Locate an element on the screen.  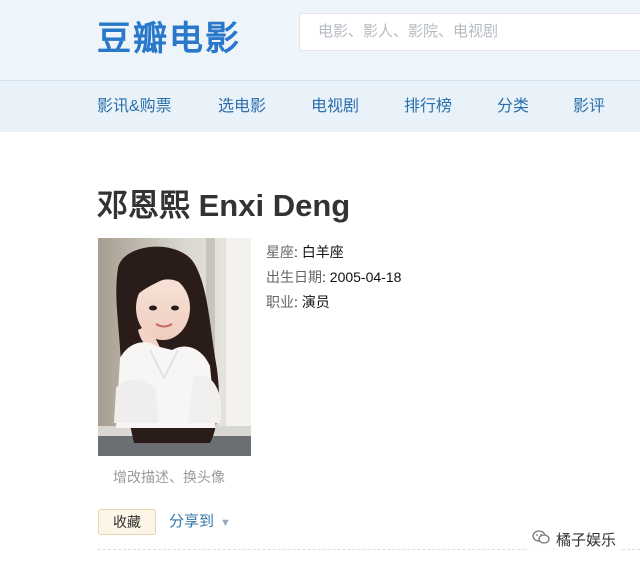
douban-movie-logo: 豆瓣电影 is located at coordinates (169, 35).